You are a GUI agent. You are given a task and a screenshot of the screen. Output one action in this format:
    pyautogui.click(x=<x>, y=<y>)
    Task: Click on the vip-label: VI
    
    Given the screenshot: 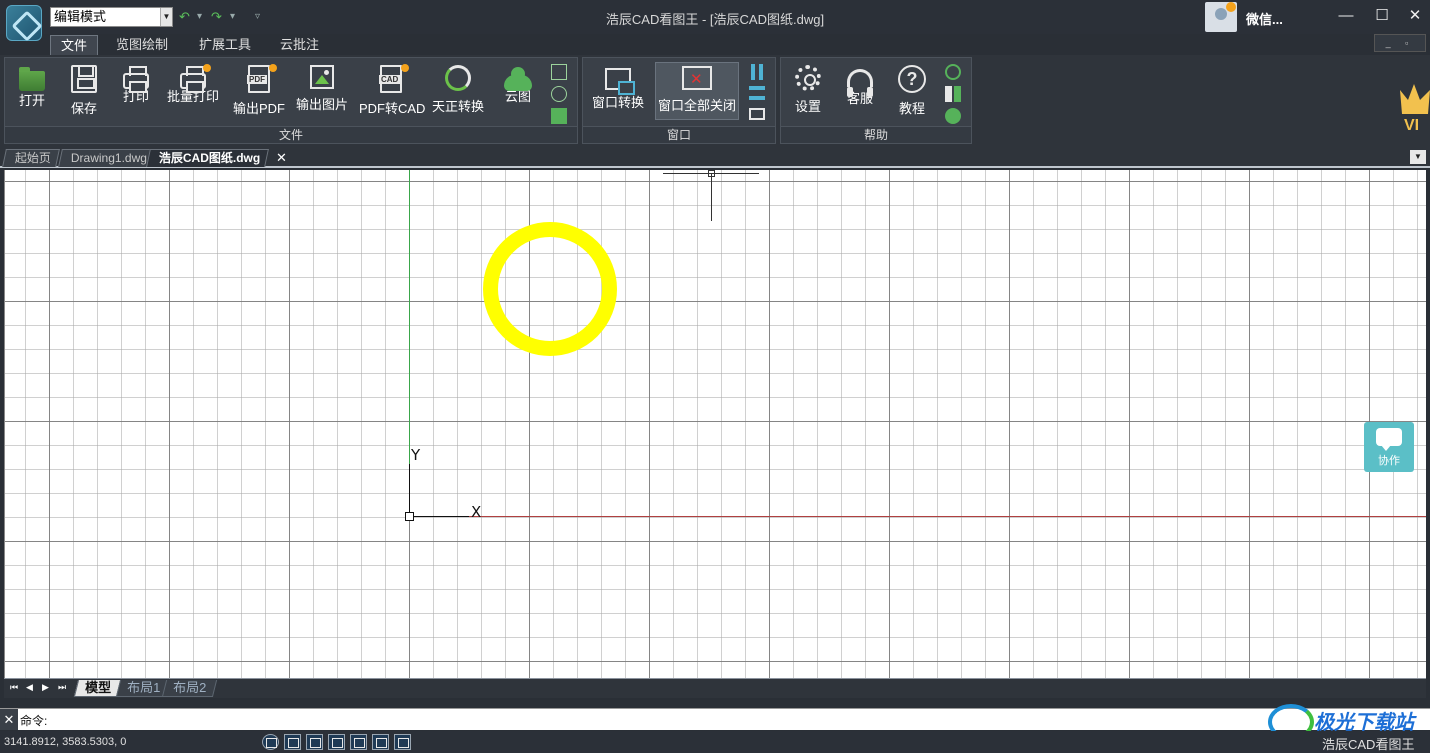 What is the action you would take?
    pyautogui.click(x=1411, y=125)
    